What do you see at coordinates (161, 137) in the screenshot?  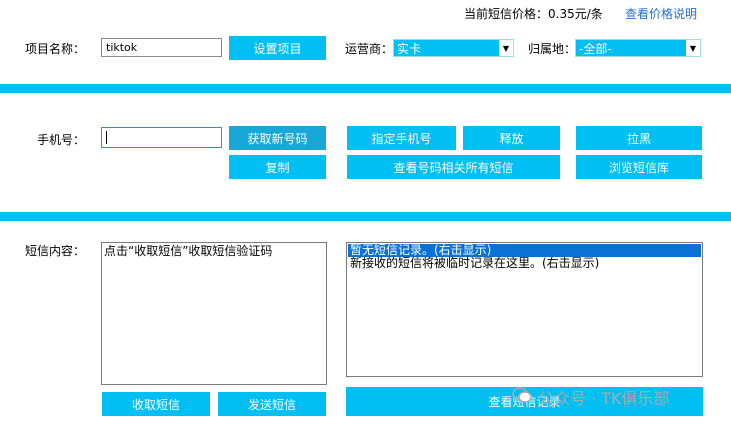 I see `phone-input` at bounding box center [161, 137].